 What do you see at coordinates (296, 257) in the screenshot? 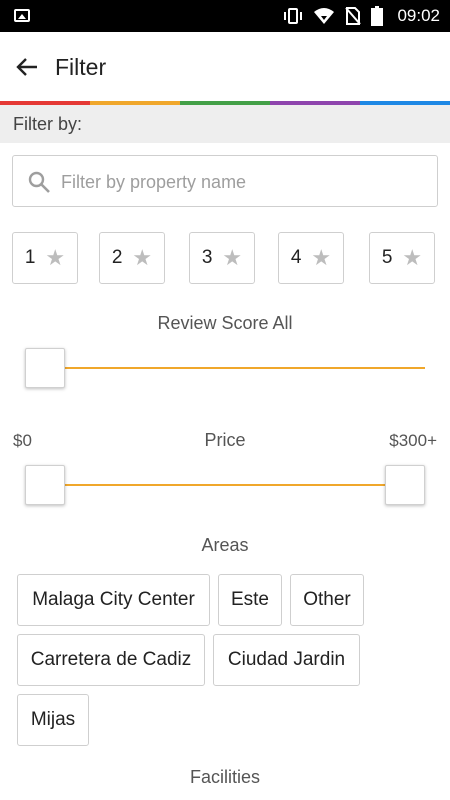
I see `star-filter-label: 4` at bounding box center [296, 257].